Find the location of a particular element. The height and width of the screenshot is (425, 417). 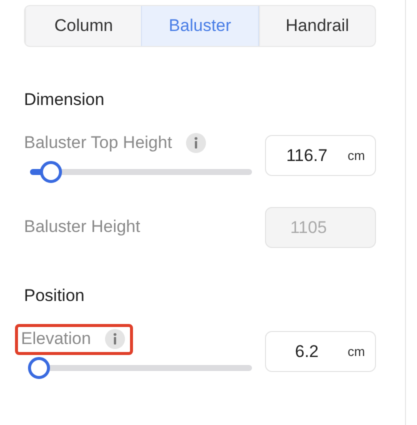

section-heading: Dimension is located at coordinates (64, 100).